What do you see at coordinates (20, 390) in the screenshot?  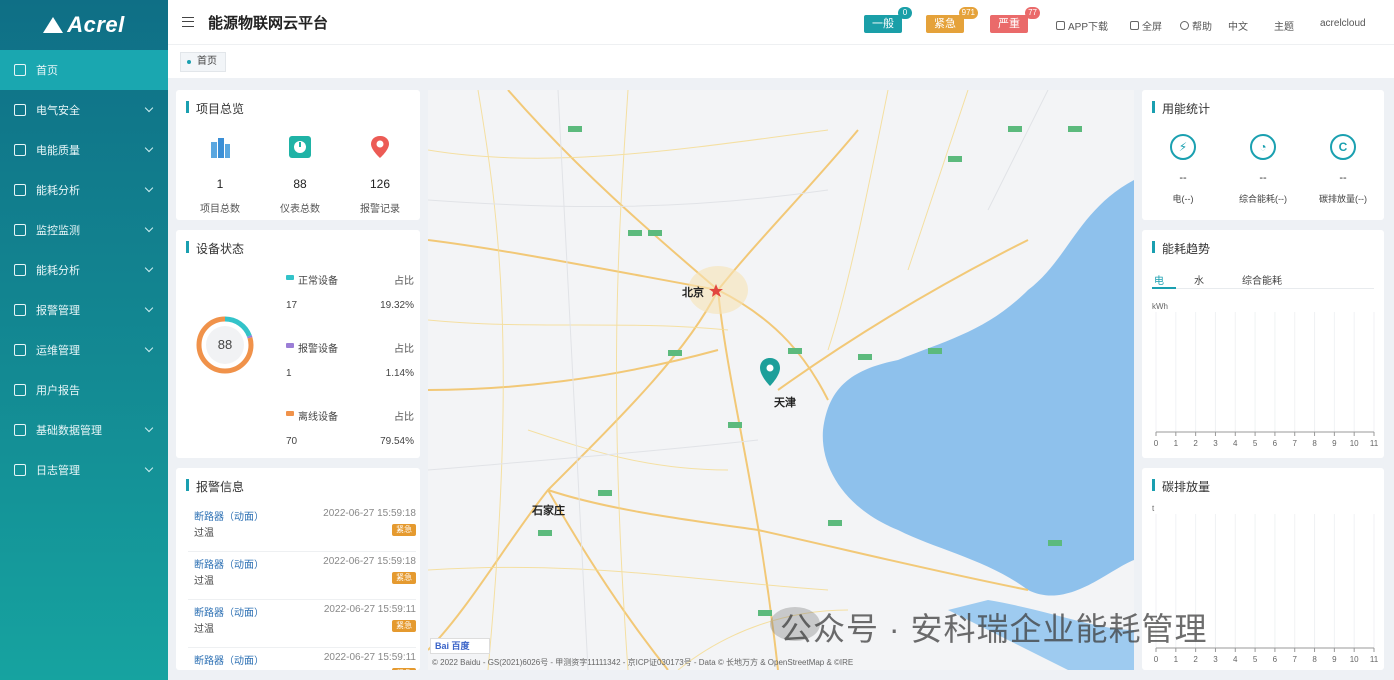 I see `report-icon` at bounding box center [20, 390].